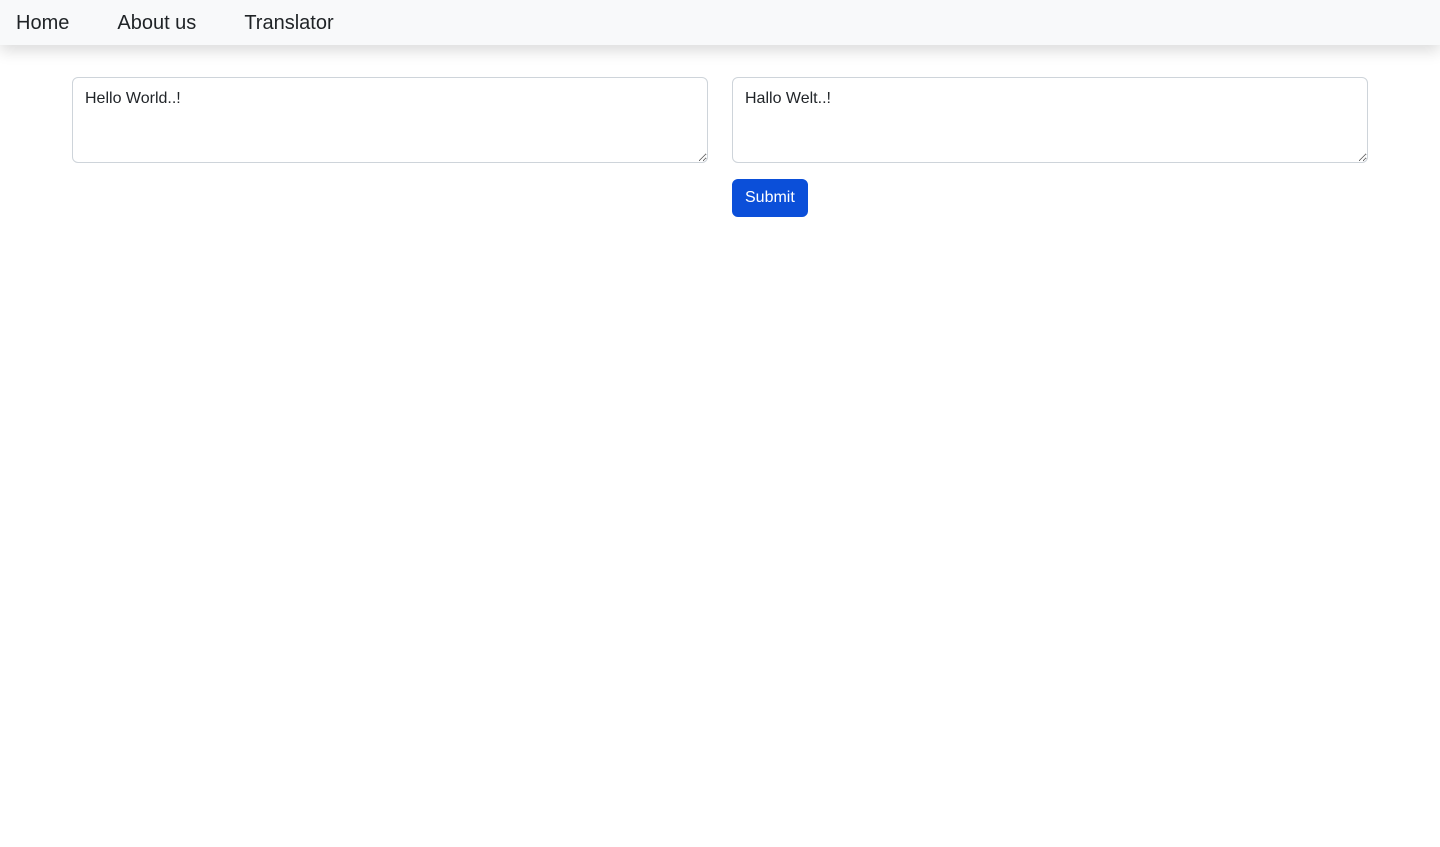  Describe the element at coordinates (1050, 120) in the screenshot. I see `translated-text-output: Hallo Welt..!` at that location.